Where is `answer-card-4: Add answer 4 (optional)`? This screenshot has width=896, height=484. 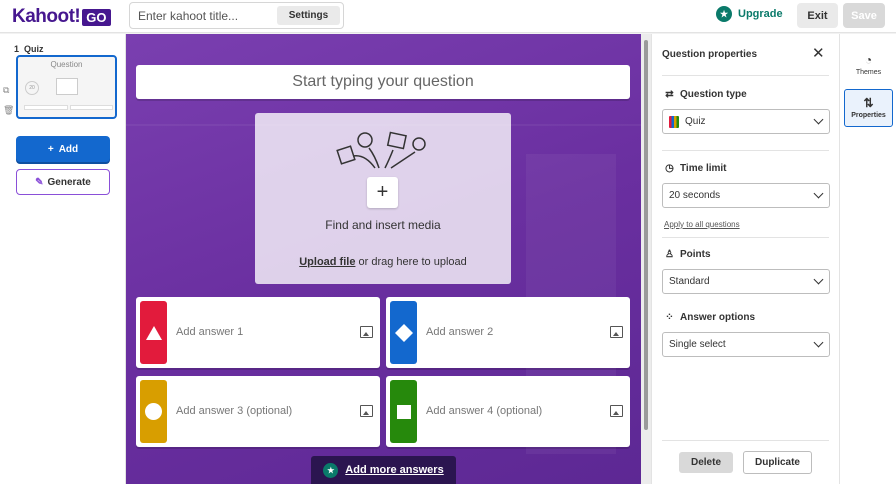 answer-card-4: Add answer 4 (optional) is located at coordinates (508, 411).